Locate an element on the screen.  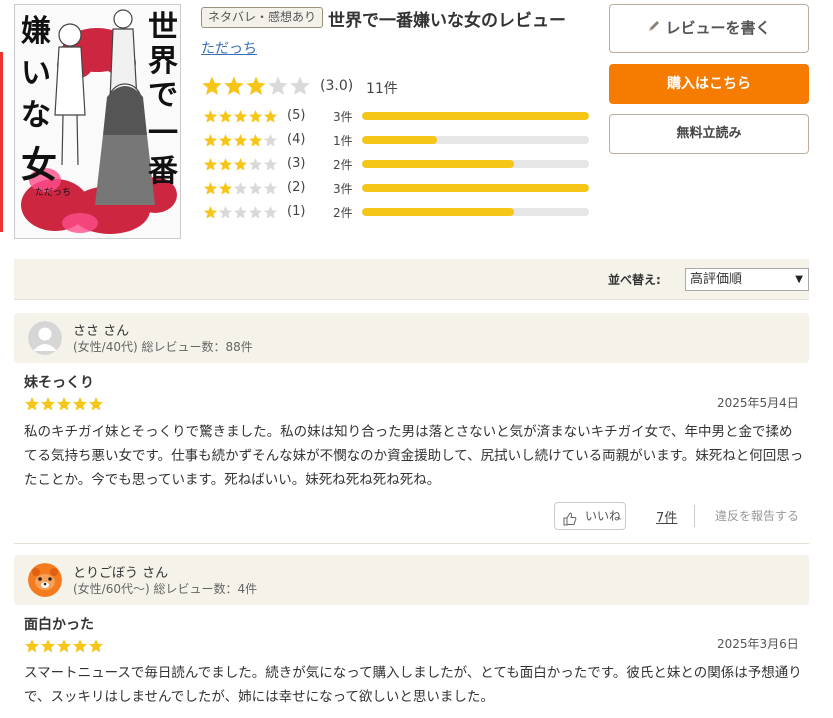
like-button: いいね is located at coordinates (590, 516).